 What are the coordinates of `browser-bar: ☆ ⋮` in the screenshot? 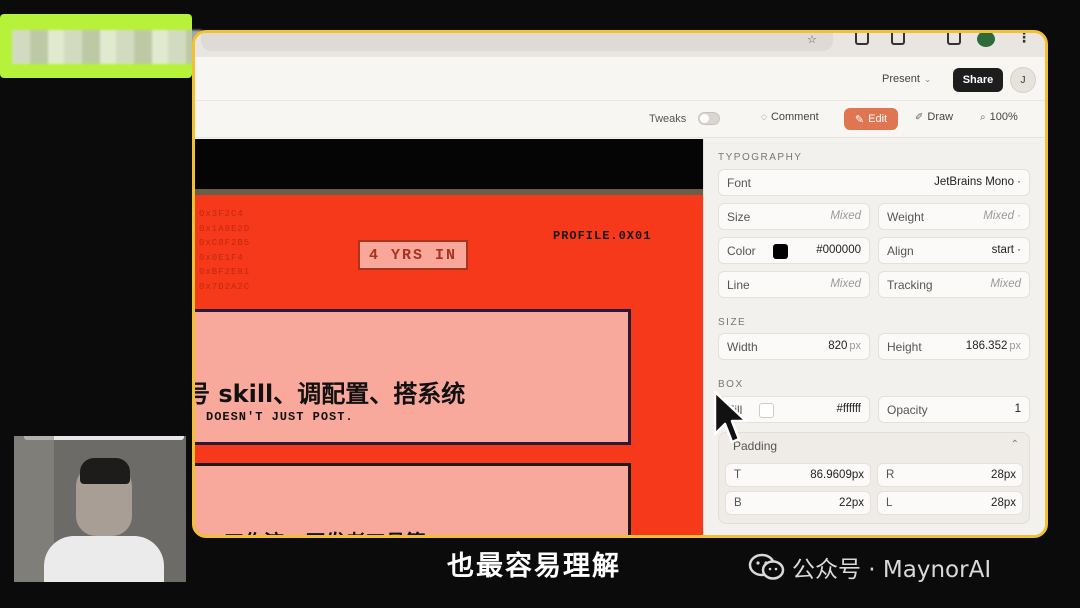 It's located at (620, 45).